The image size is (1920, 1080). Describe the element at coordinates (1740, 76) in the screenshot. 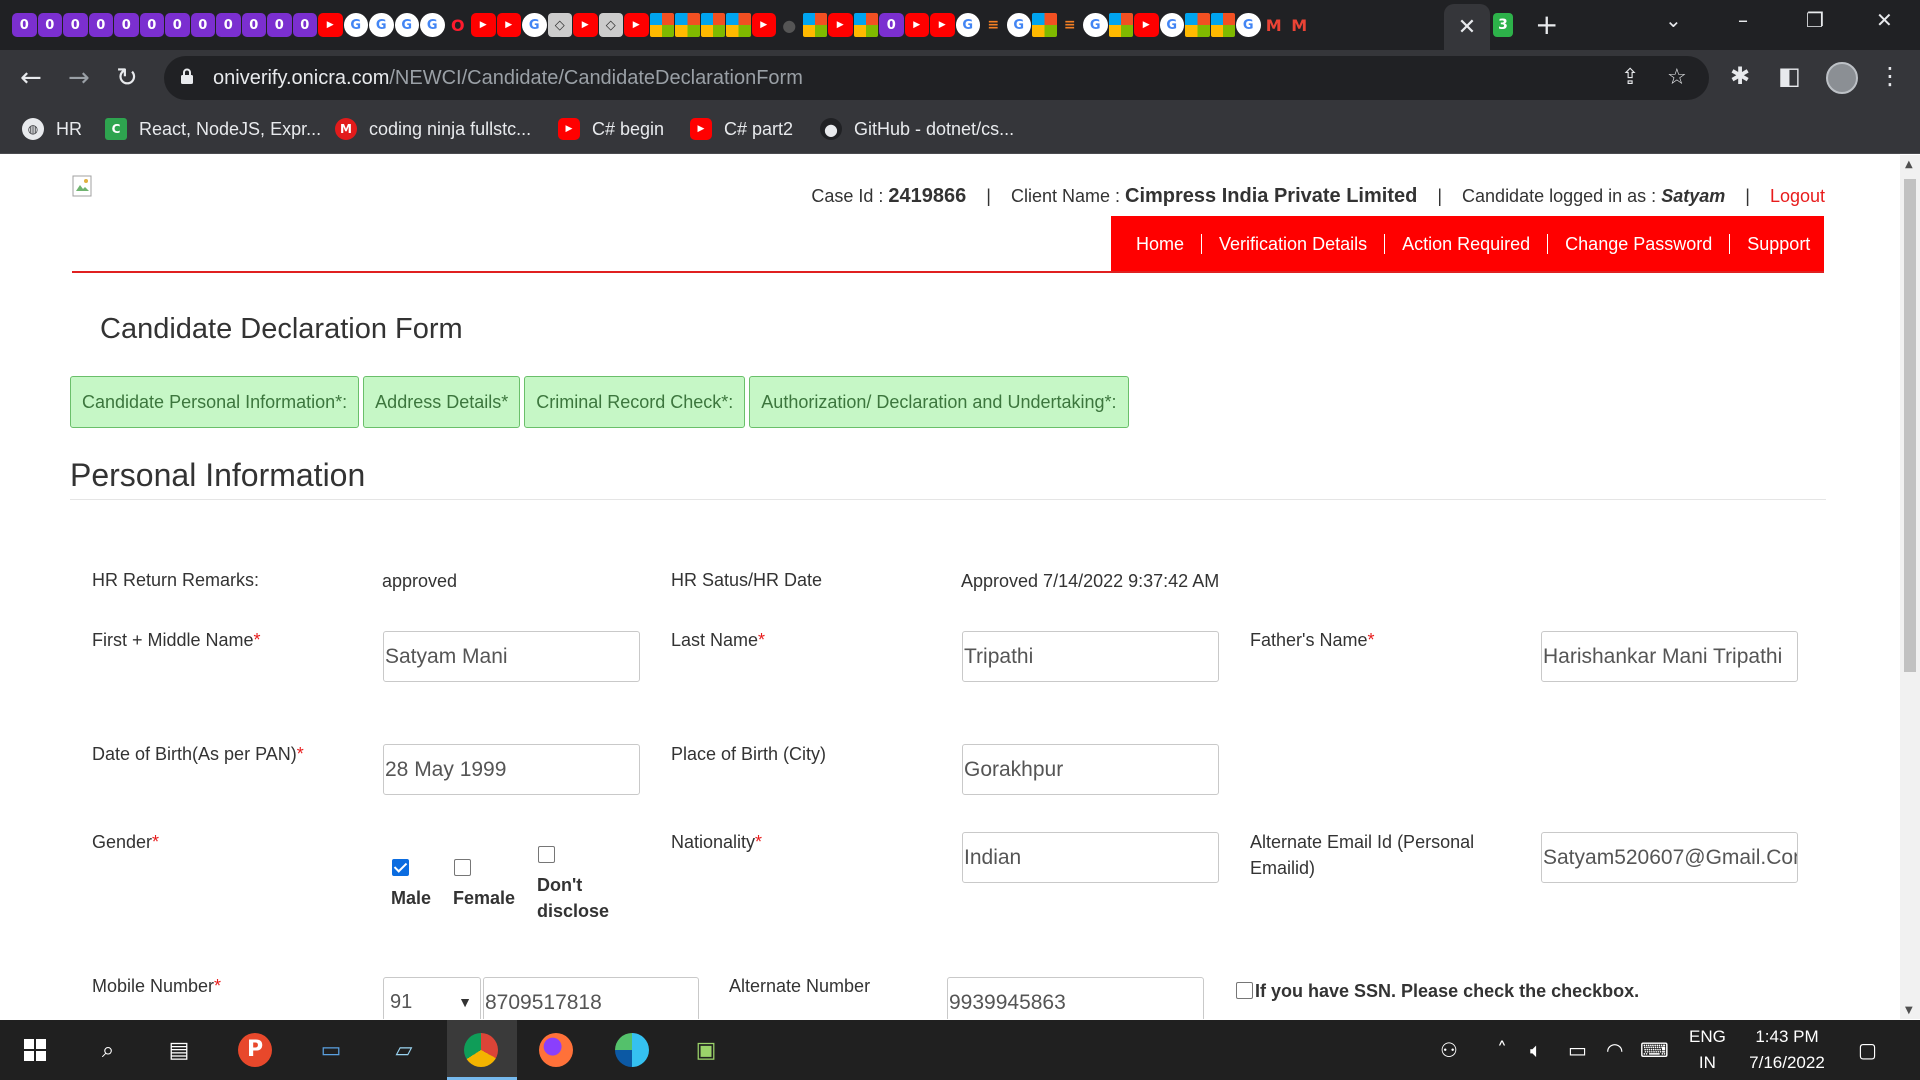

I see `extensions-puzzle-icon: ✱` at that location.